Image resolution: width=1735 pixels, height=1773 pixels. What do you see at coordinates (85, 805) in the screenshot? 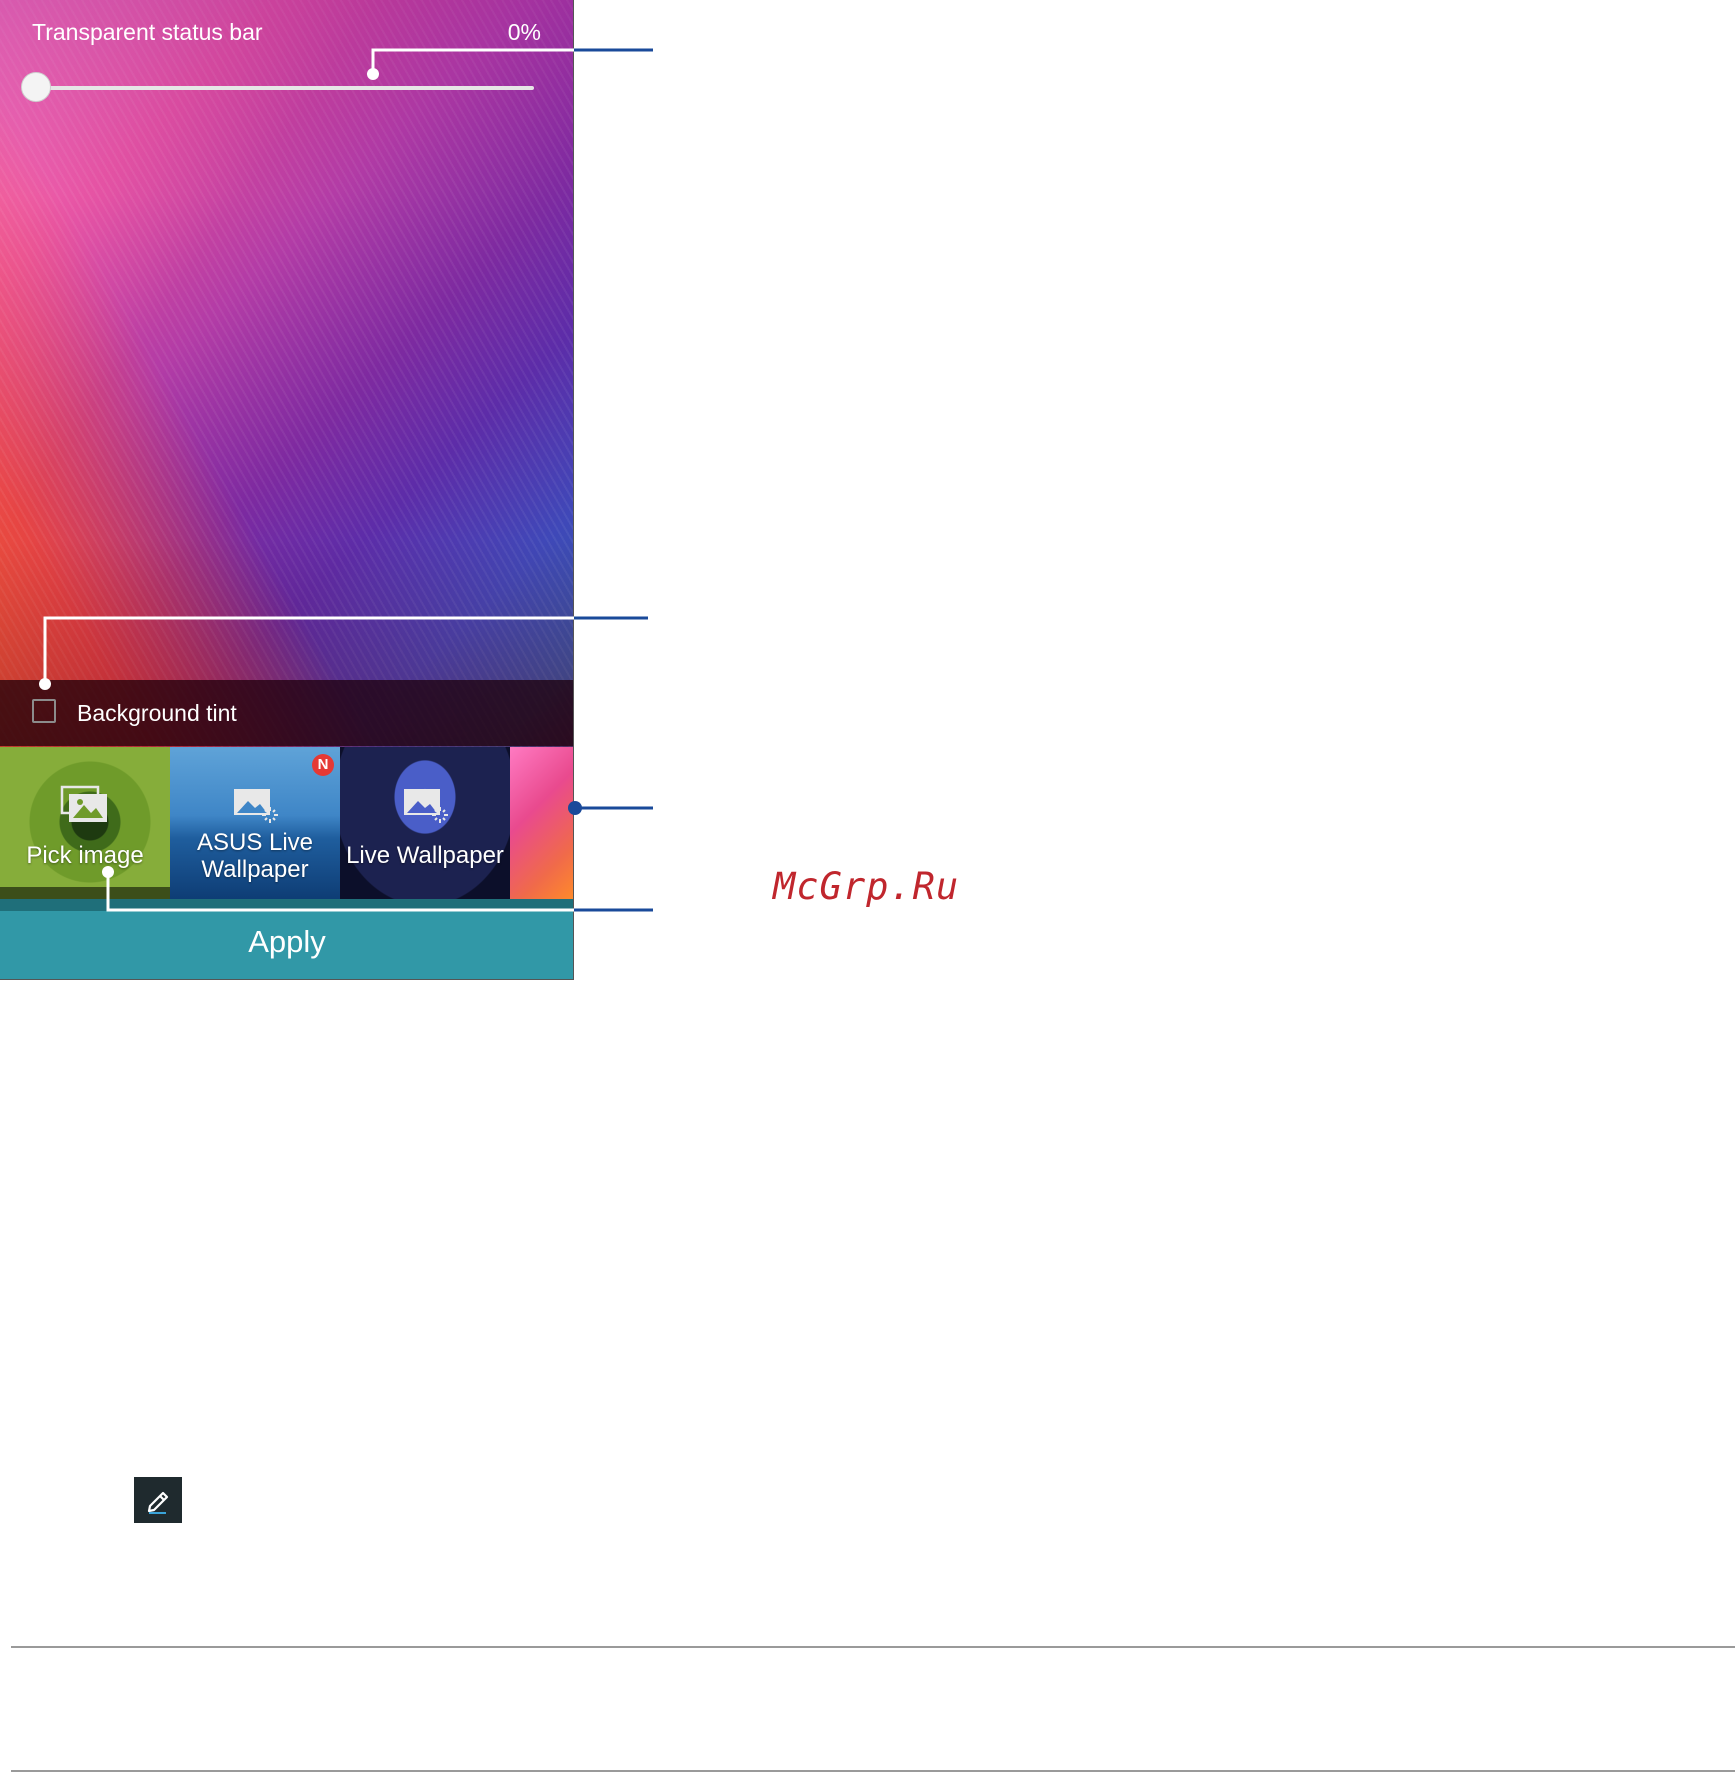
I see `gallery-icon` at bounding box center [85, 805].